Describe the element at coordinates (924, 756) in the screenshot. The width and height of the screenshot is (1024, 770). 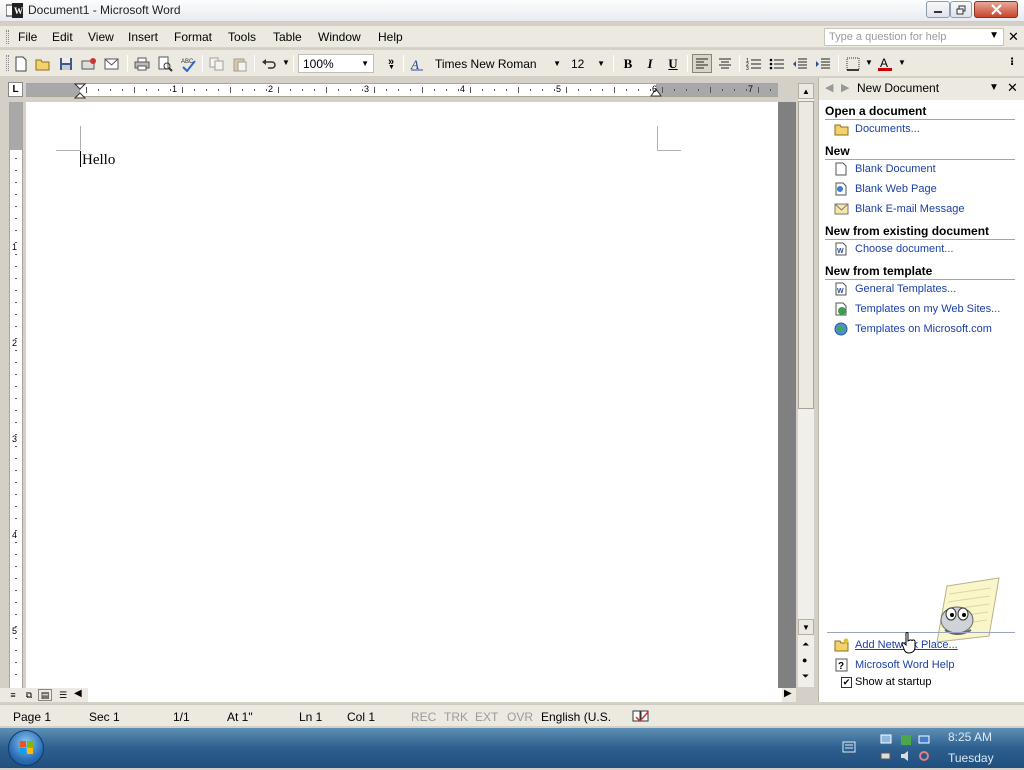
I see `sync-tray-icon` at that location.